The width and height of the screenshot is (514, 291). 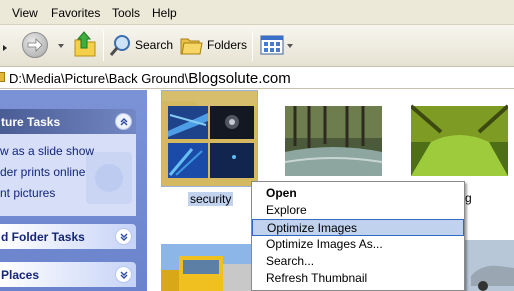 I want to click on views-dropdown-icon, so click(x=290, y=46).